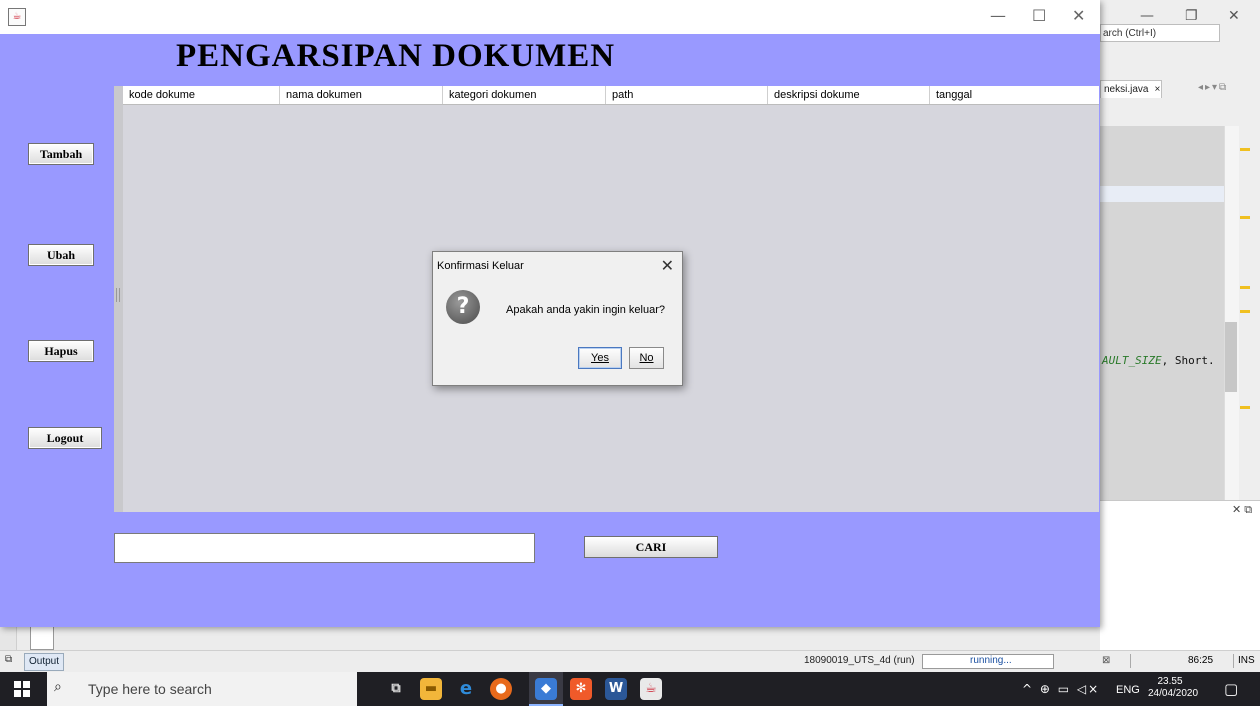 This screenshot has height=706, width=1260. Describe the element at coordinates (1157, 89) in the screenshot. I see `close-icon: ×` at that location.